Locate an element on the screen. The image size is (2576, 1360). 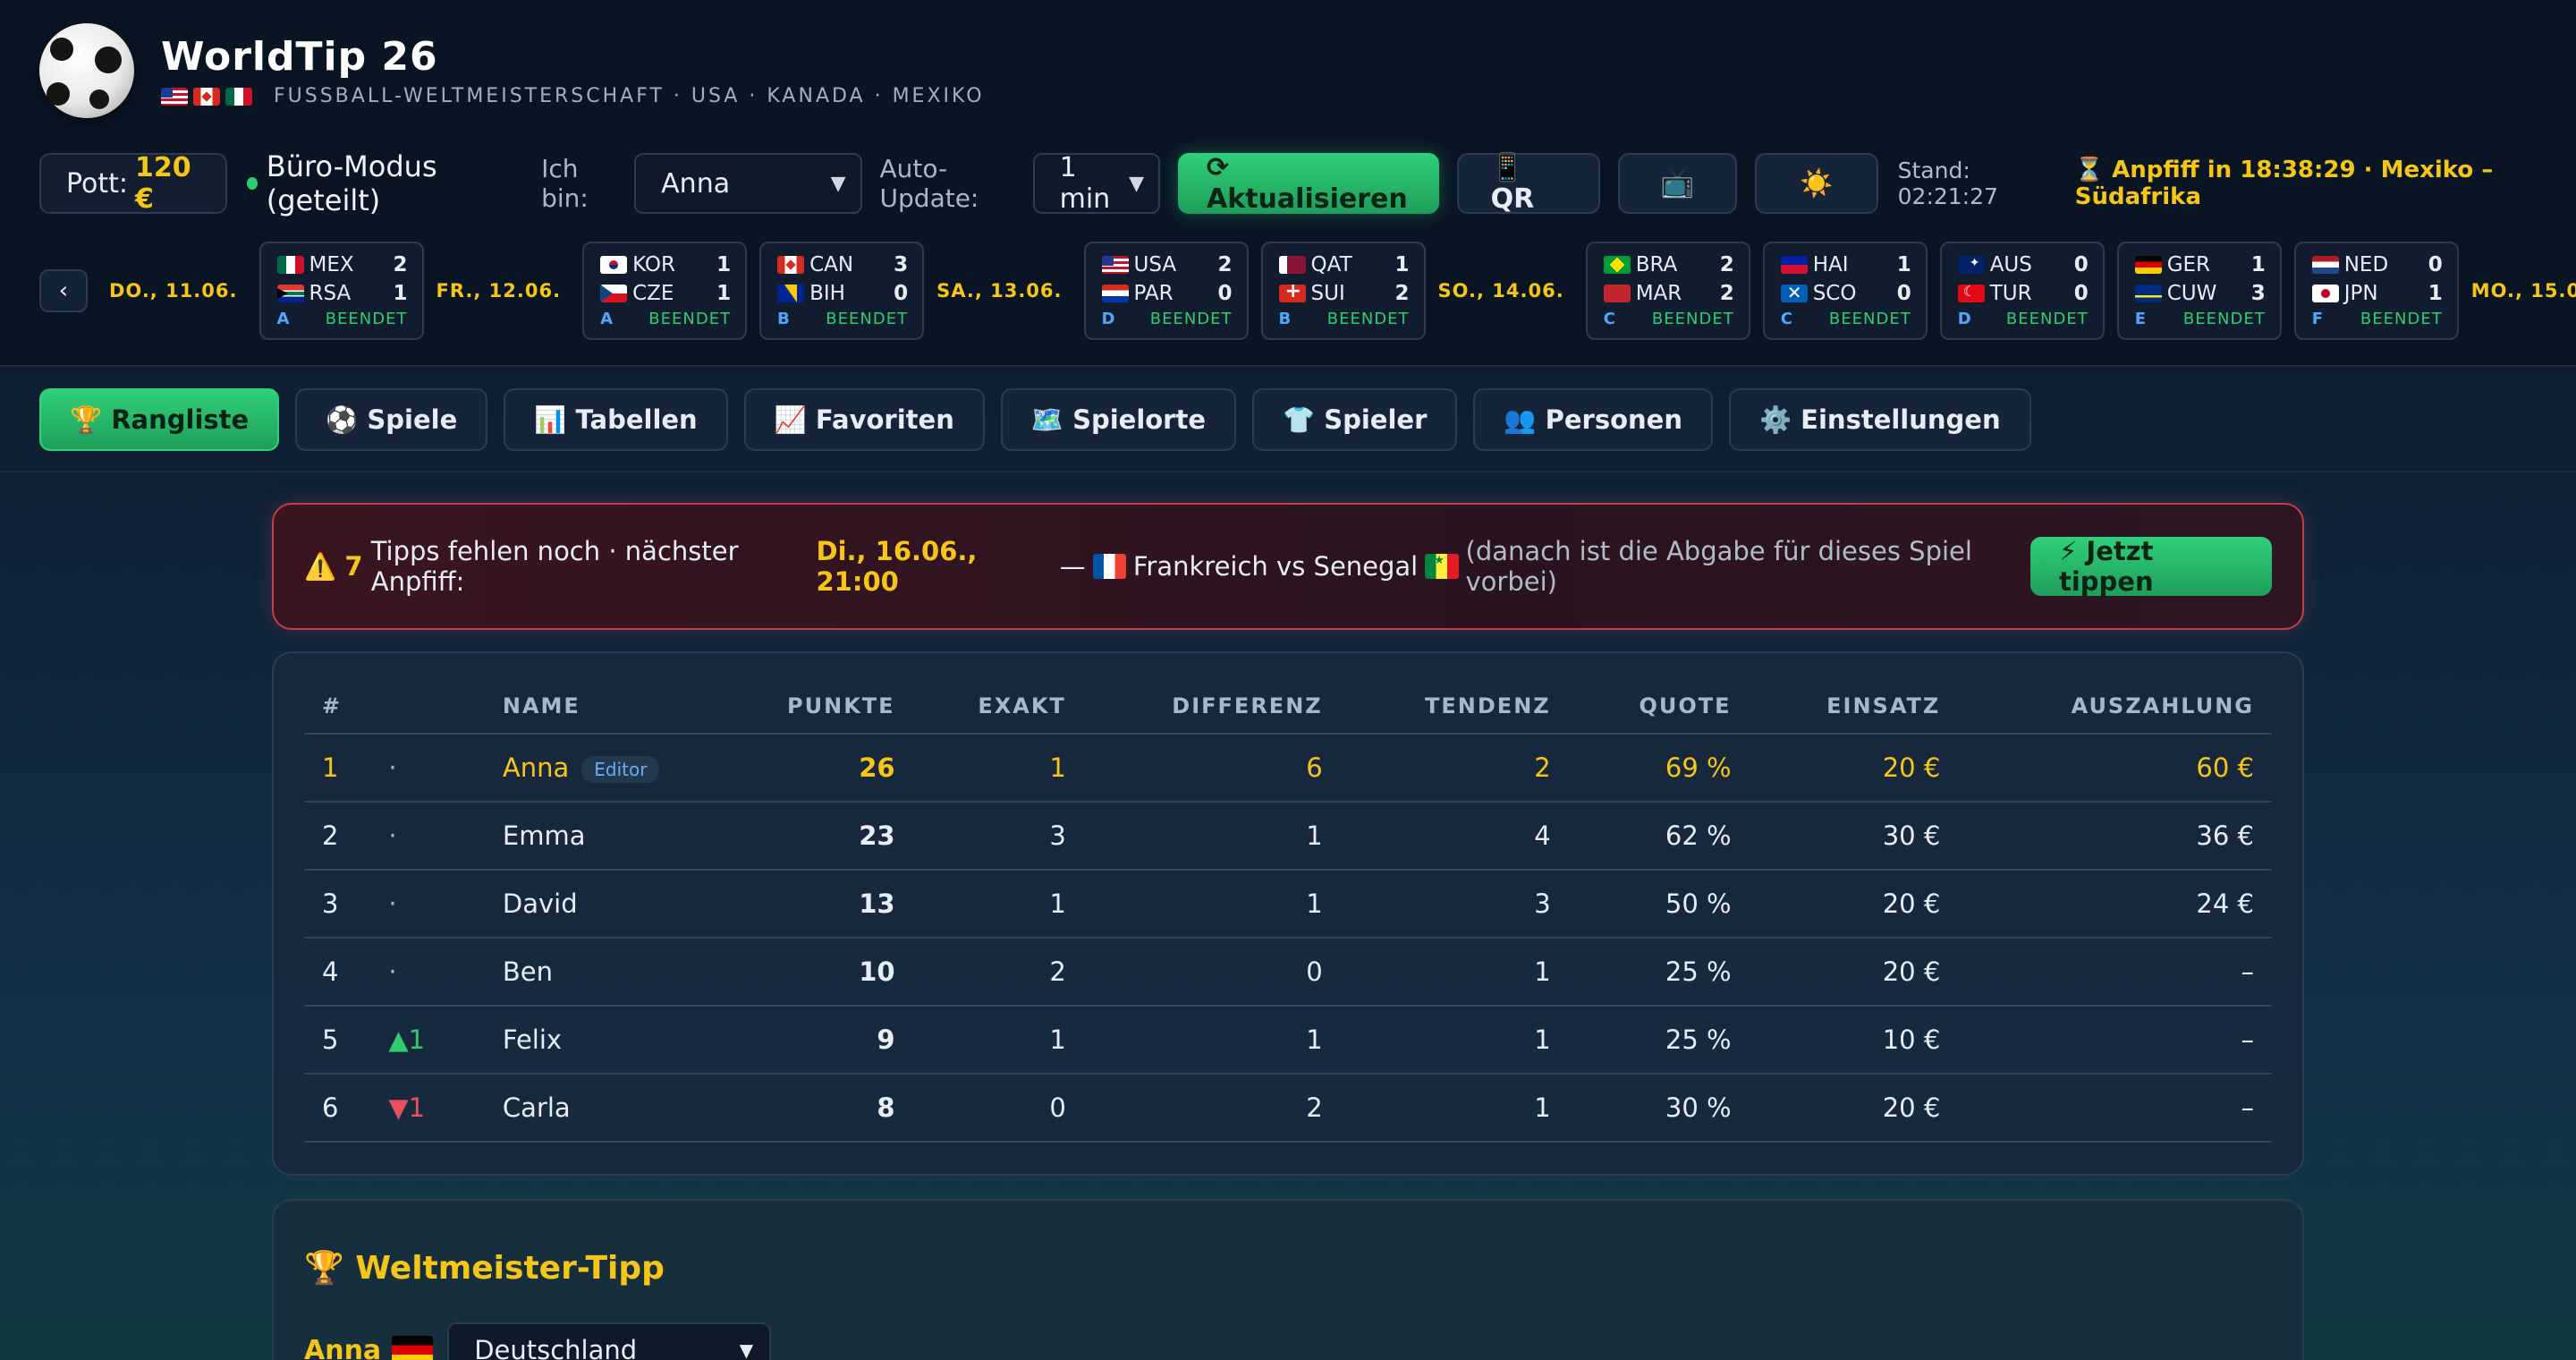
ticker-match-card: USA 2 PAR 0 D BEENDET is located at coordinates (1166, 291).